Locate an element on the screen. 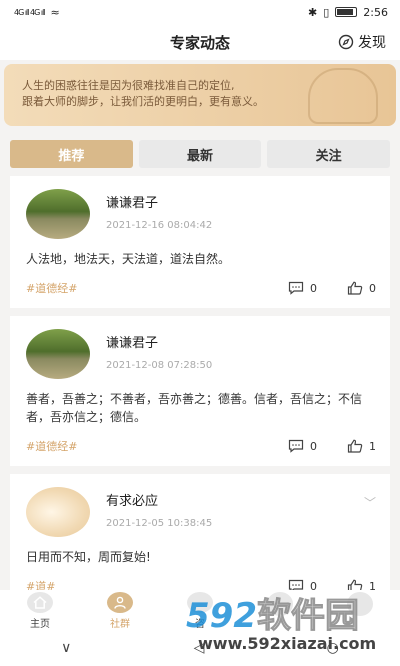  consult-icon is located at coordinates (200, 602).